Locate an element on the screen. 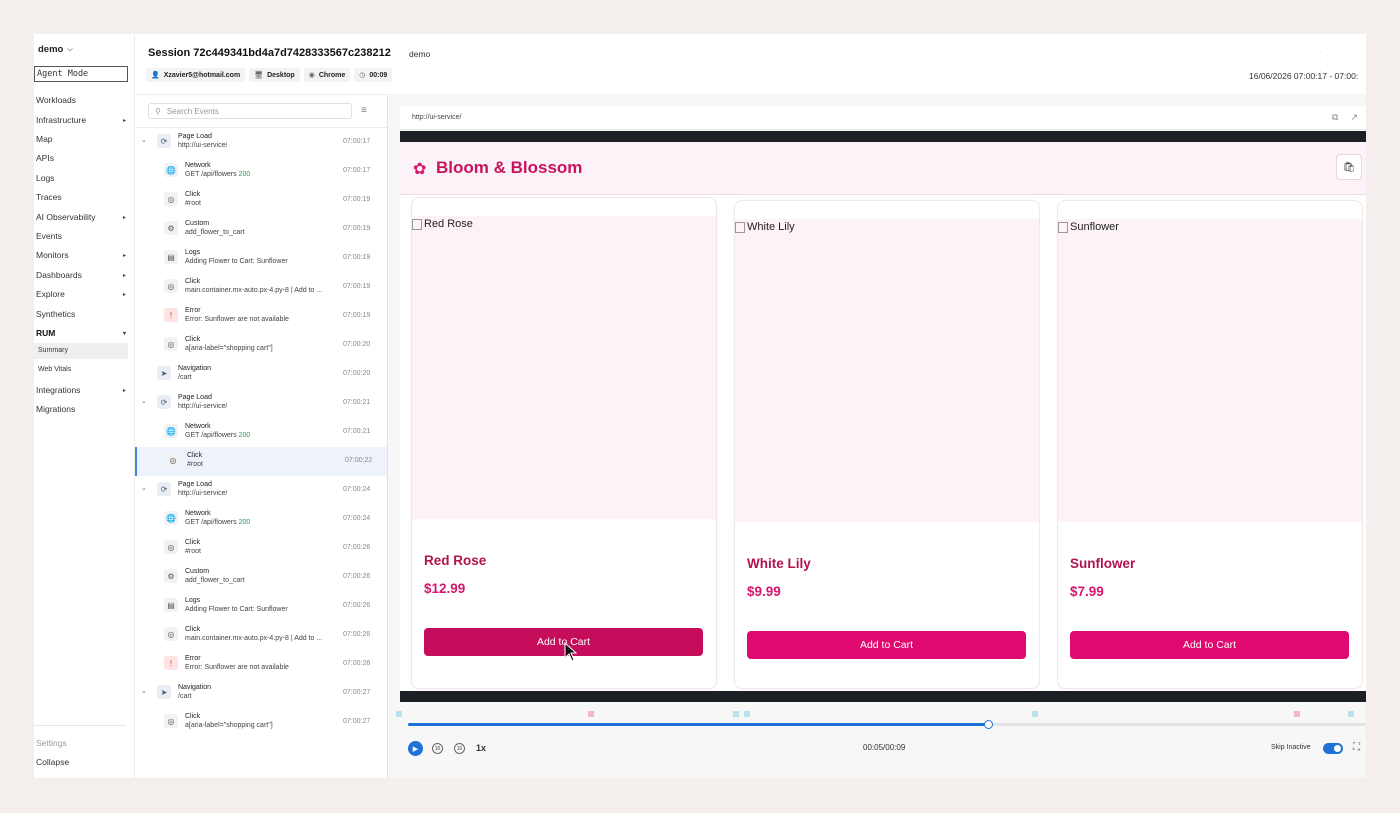  nav-item-events: Events is located at coordinates (82, 236).